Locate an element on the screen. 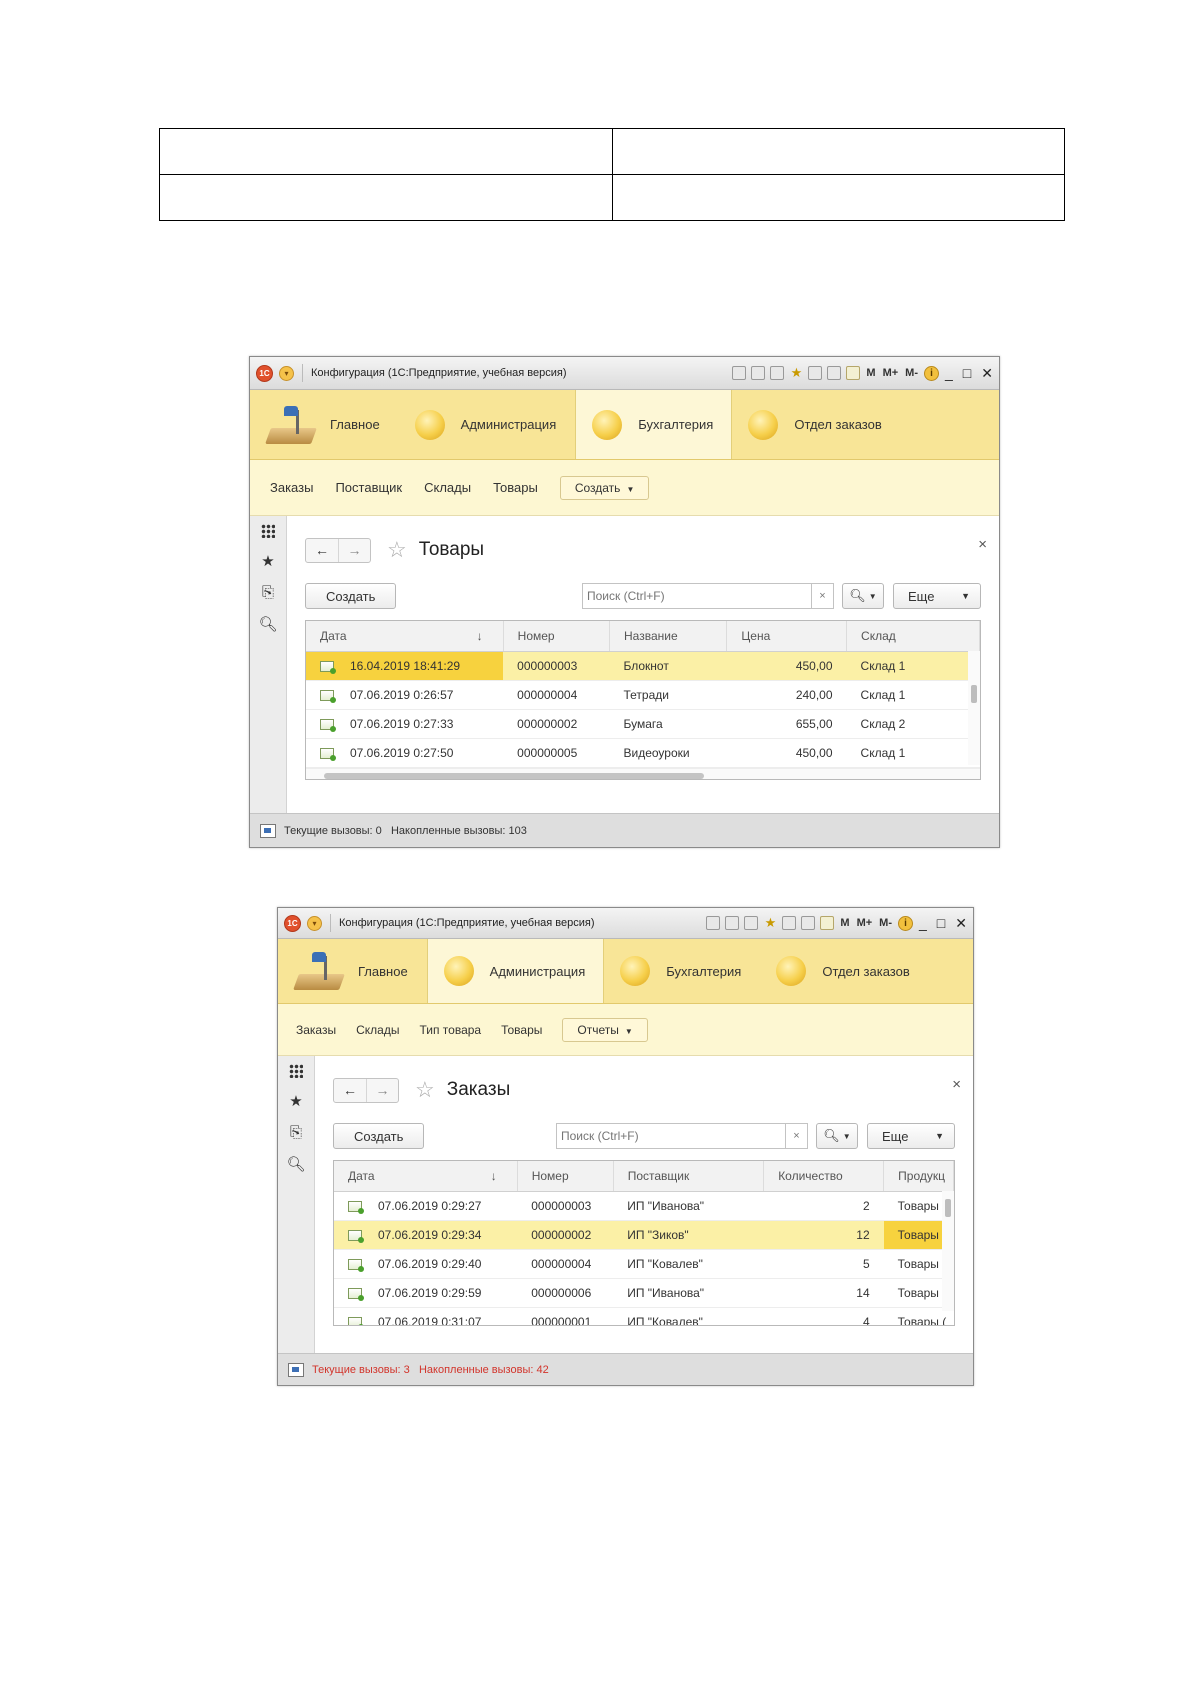 The width and height of the screenshot is (1191, 1684). column-header: Продукц is located at coordinates (918, 1176).